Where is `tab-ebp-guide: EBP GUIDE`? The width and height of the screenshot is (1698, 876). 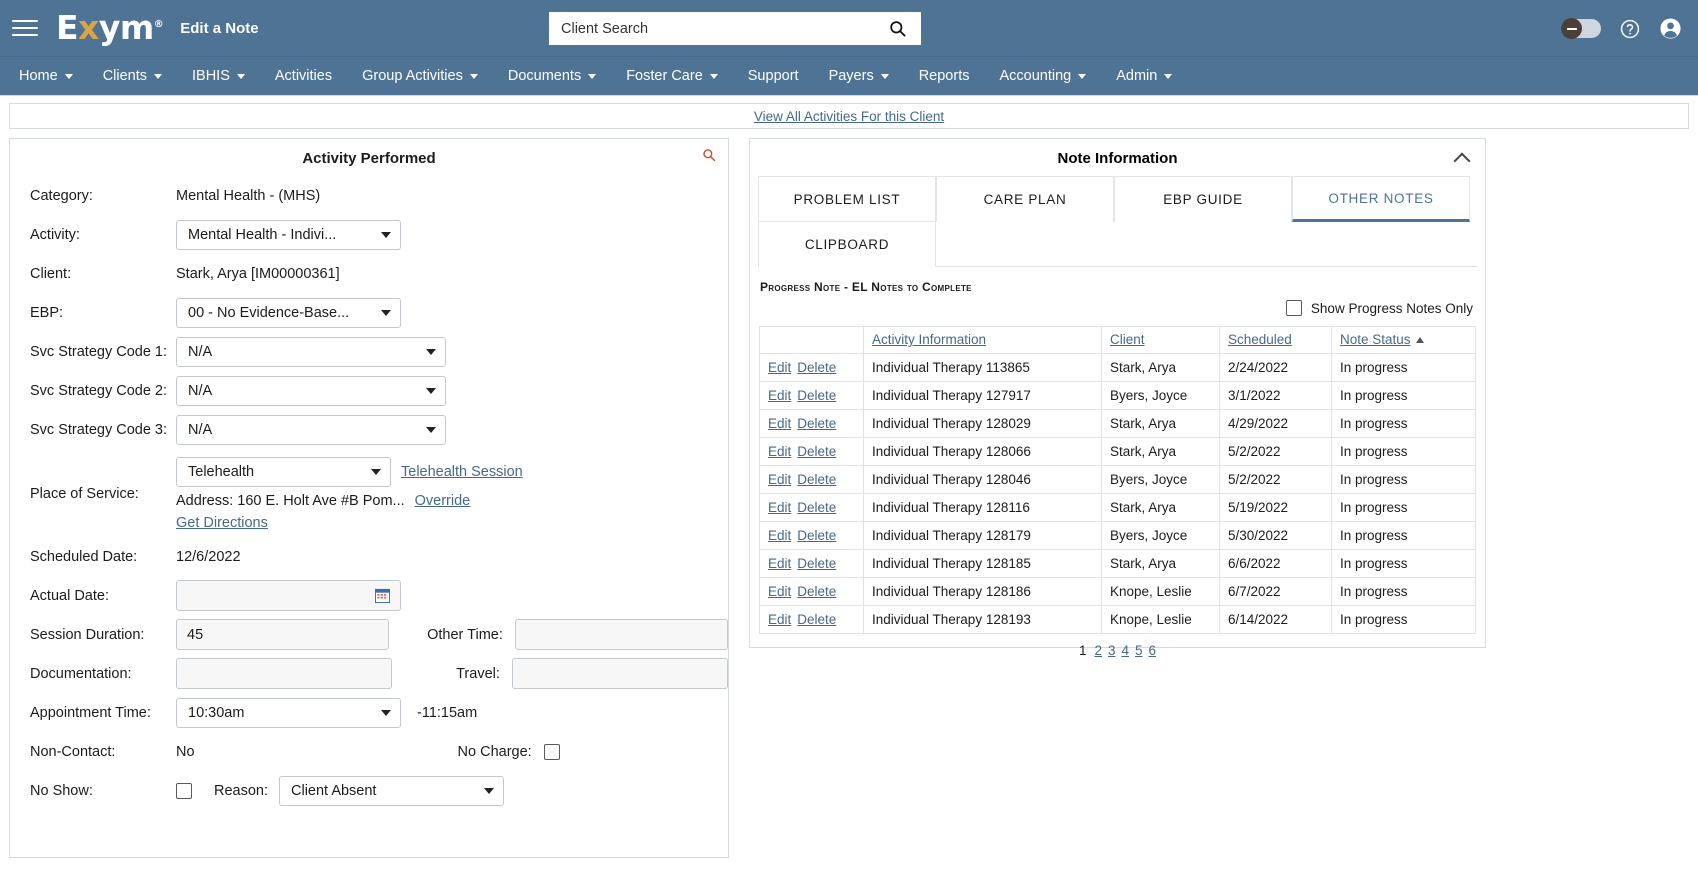 tab-ebp-guide: EBP GUIDE is located at coordinates (1203, 199).